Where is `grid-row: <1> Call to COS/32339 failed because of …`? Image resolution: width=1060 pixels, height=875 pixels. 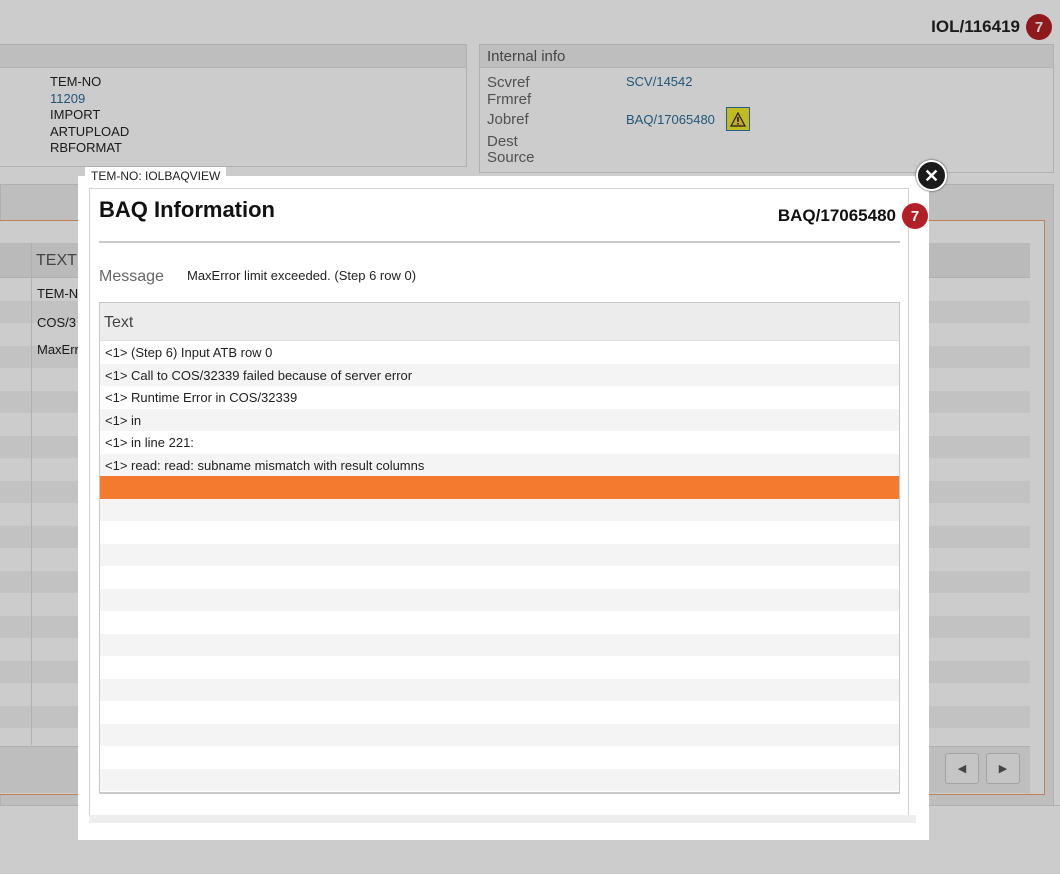
grid-row: <1> Call to COS/32339 failed because of … is located at coordinates (499, 374).